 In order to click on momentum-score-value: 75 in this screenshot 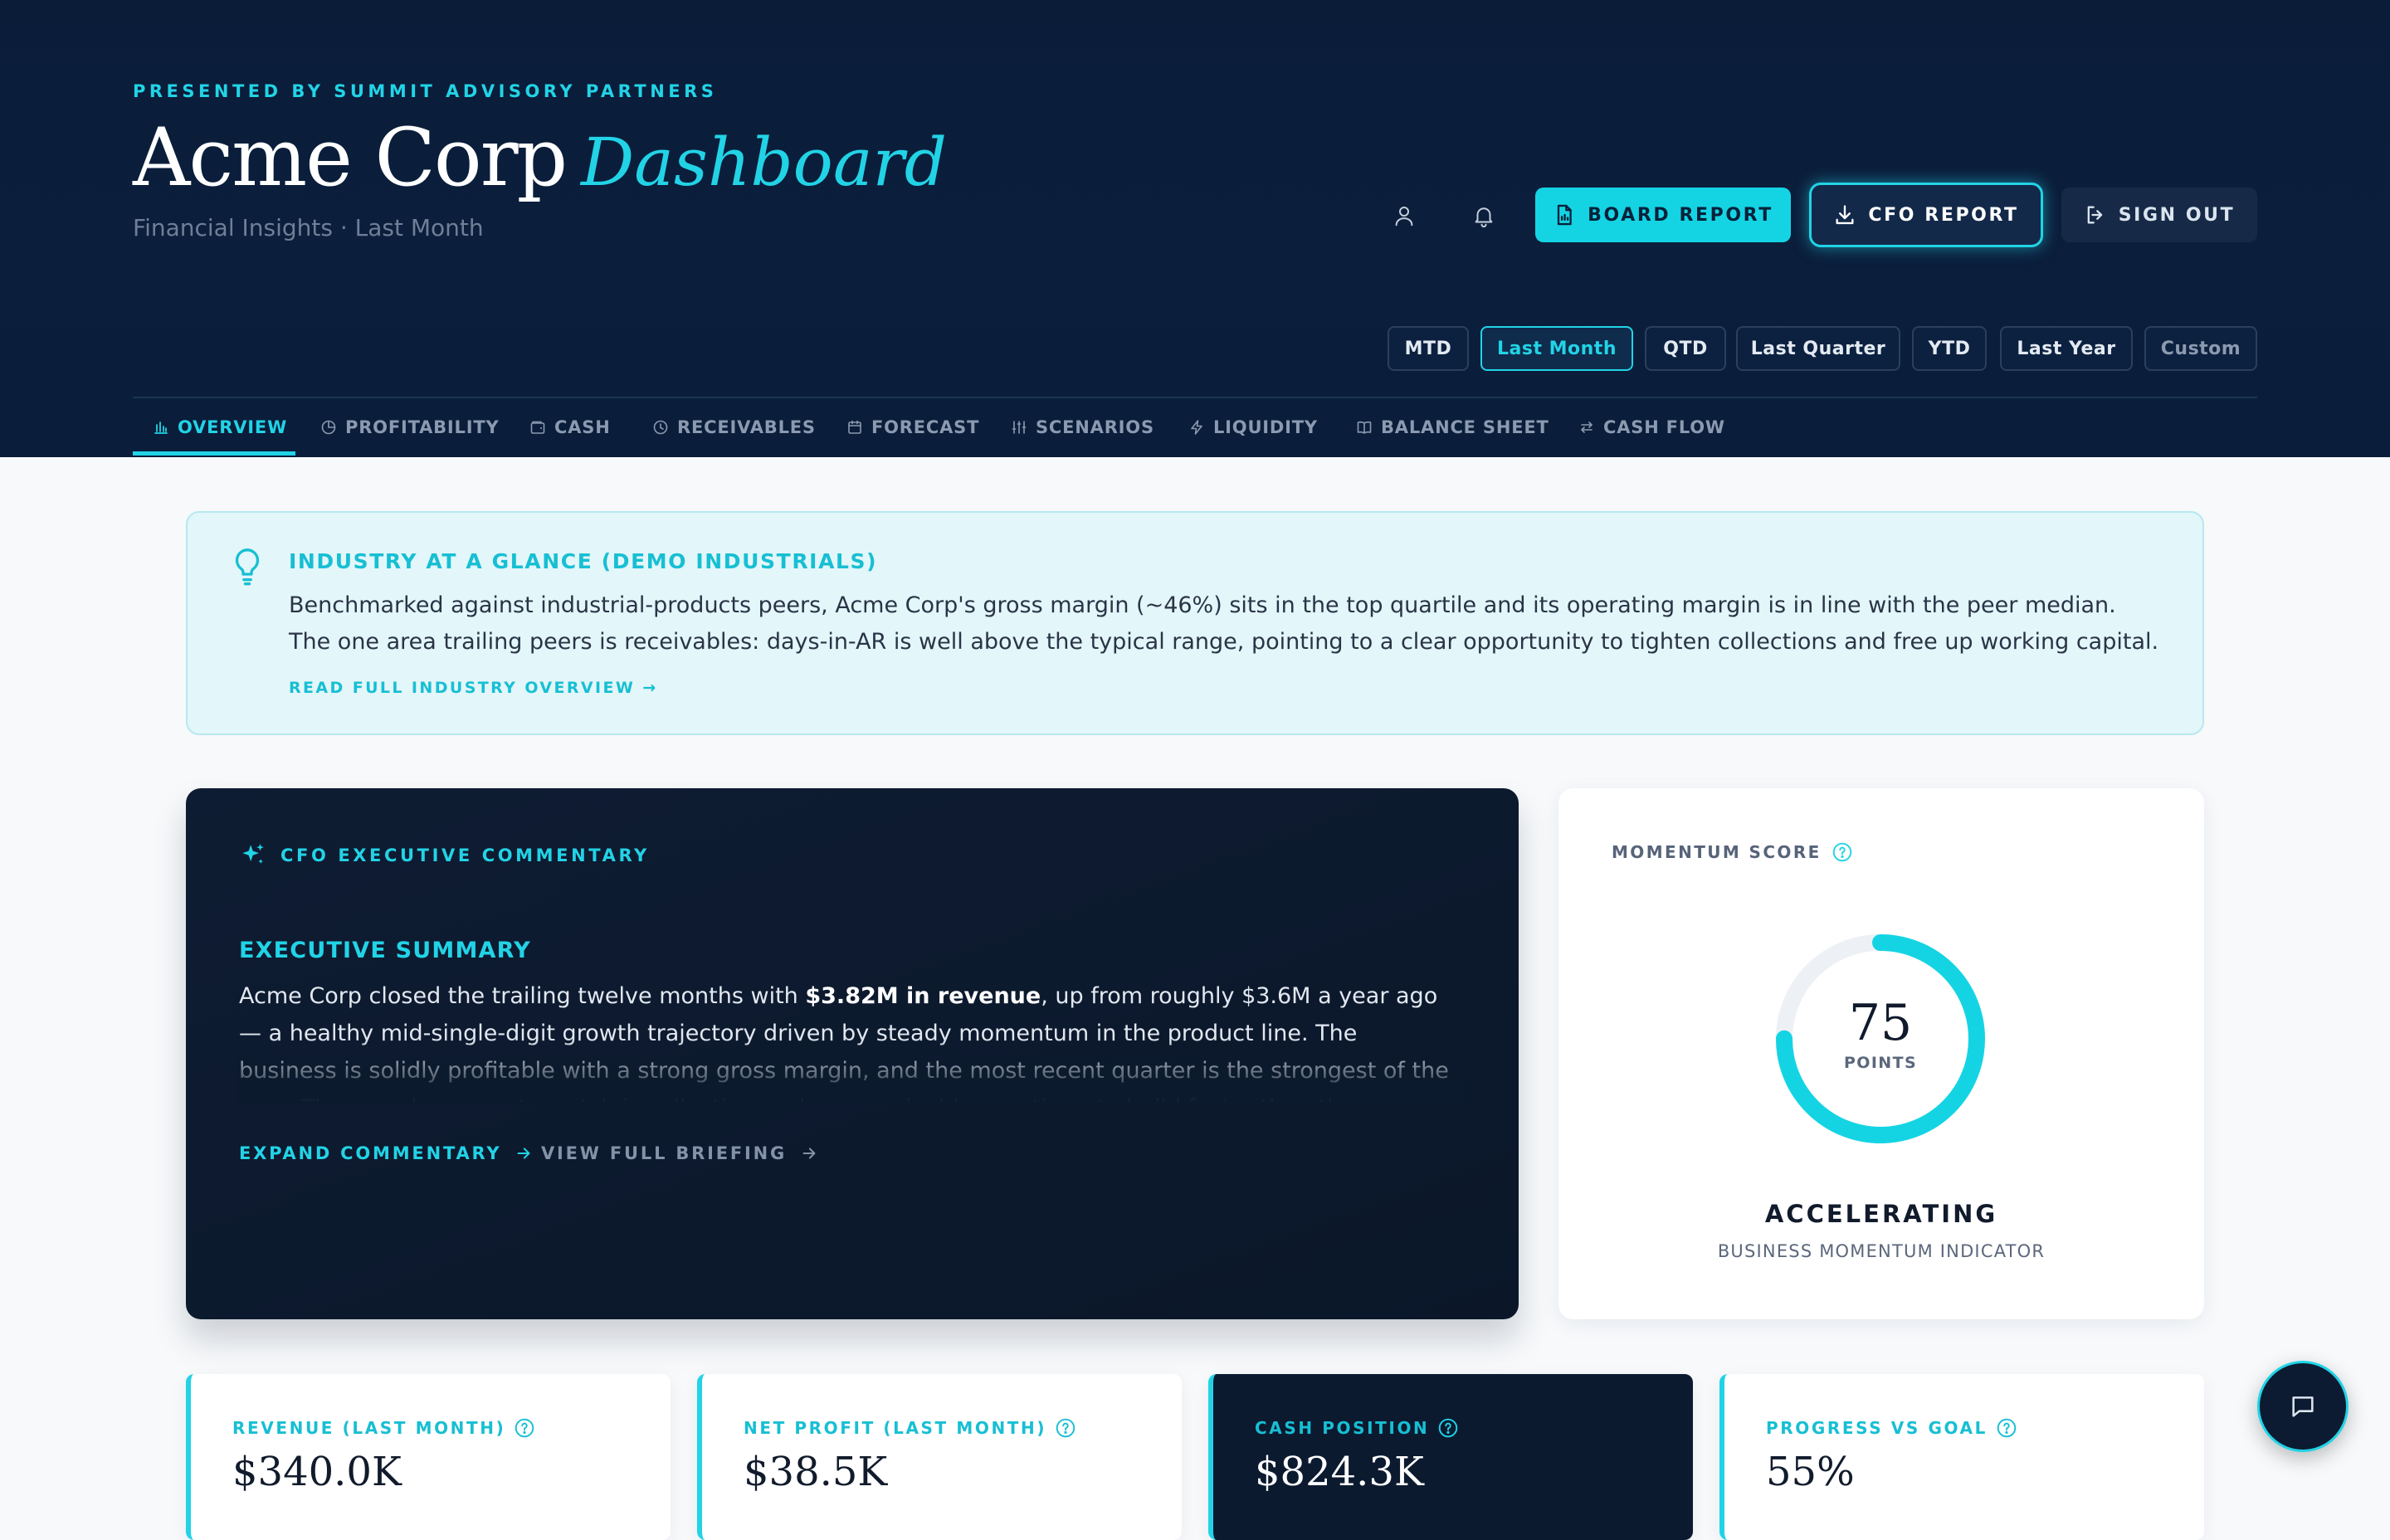, I will do `click(1881, 1023)`.